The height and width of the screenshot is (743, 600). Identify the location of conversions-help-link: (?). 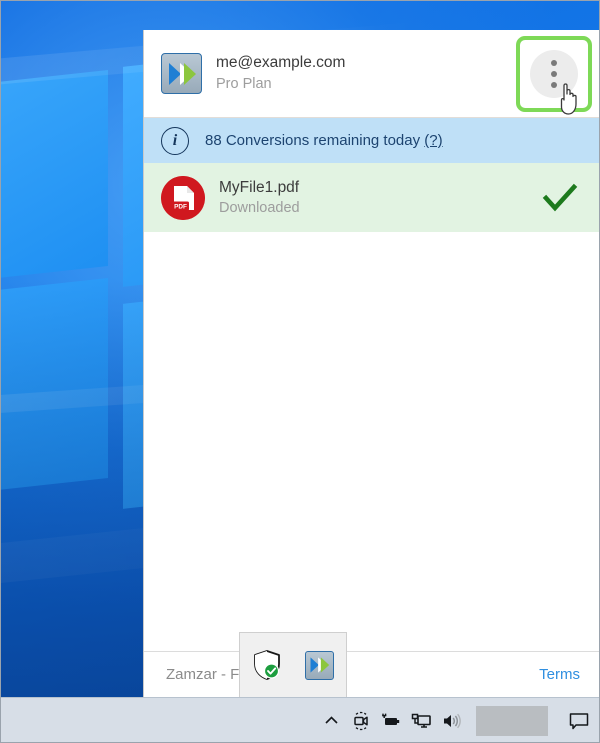
(433, 140).